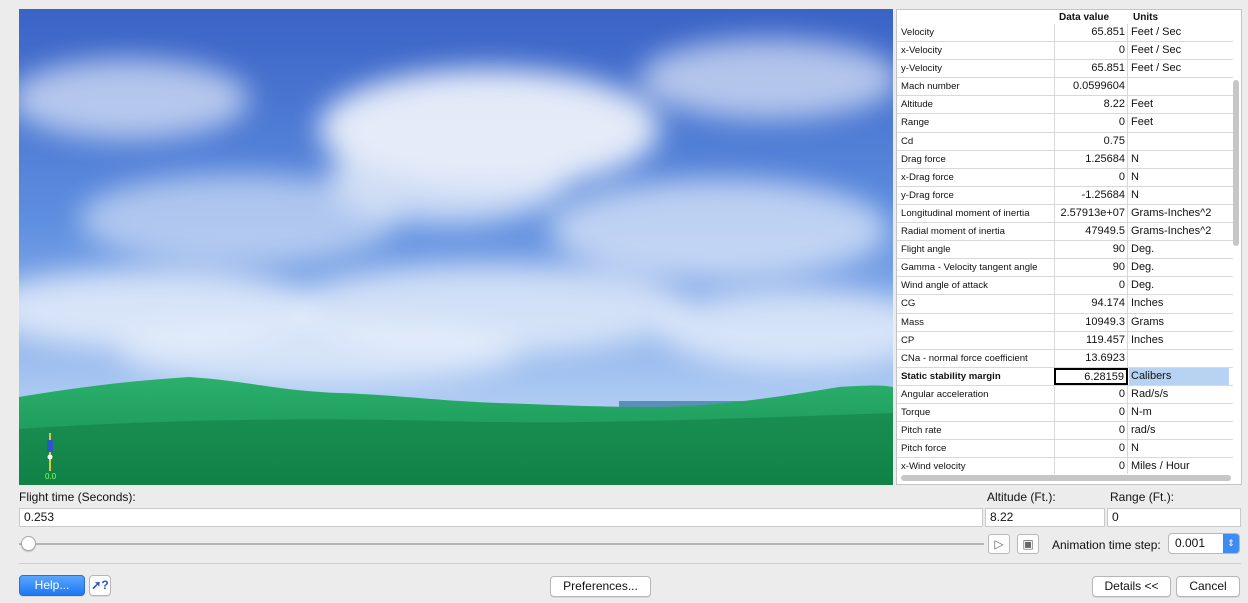 The width and height of the screenshot is (1248, 603). Describe the element at coordinates (1179, 322) in the screenshot. I see `row-units: Grams` at that location.